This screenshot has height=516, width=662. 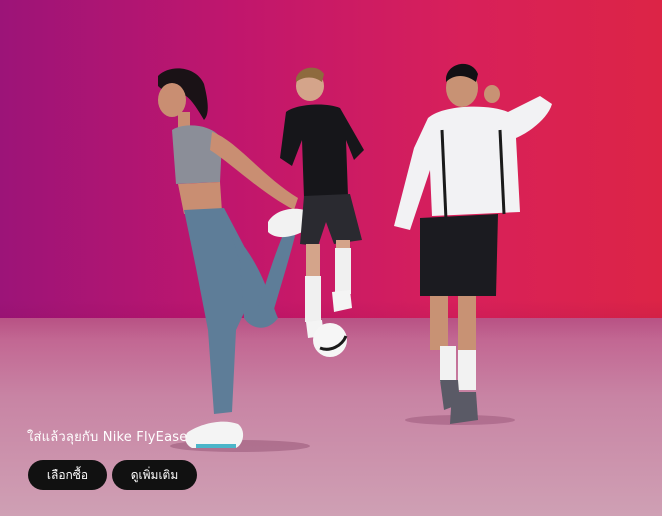 What do you see at coordinates (107, 437) in the screenshot?
I see `hero-caption: ใส่แล้วลุยกับ Nike FlyEase` at bounding box center [107, 437].